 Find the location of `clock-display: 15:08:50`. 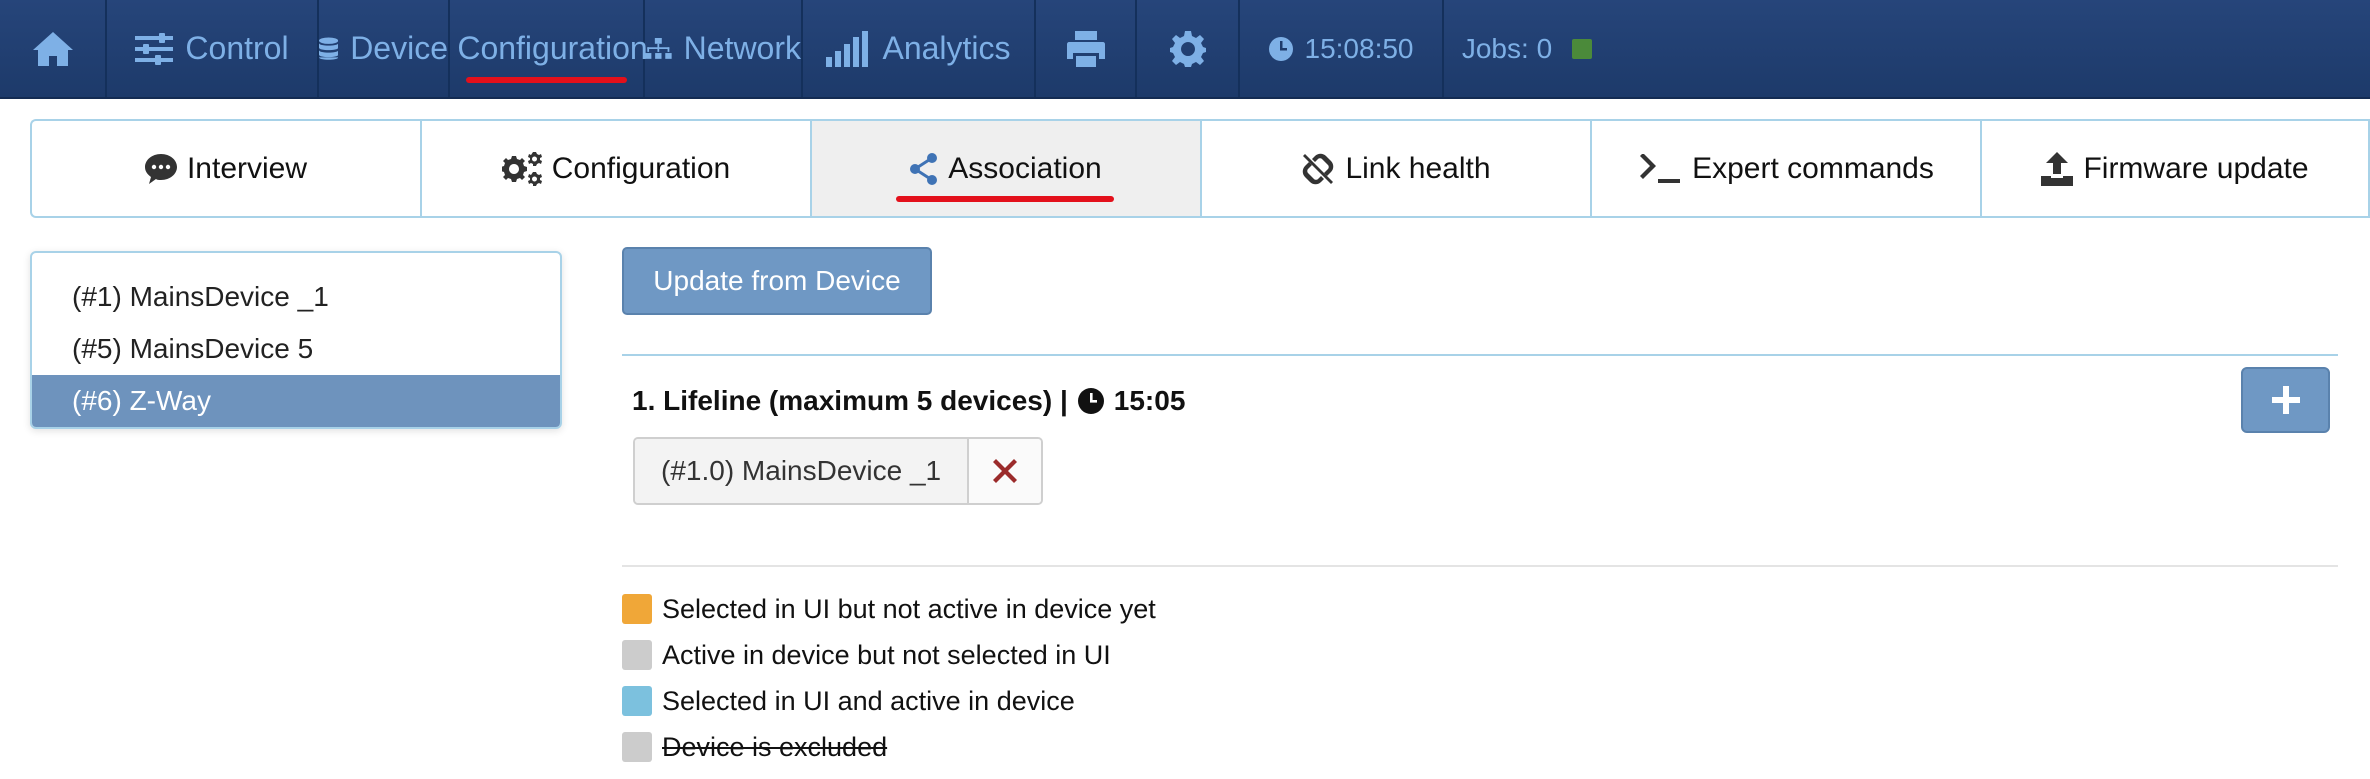

clock-display: 15:08:50 is located at coordinates (1342, 48).